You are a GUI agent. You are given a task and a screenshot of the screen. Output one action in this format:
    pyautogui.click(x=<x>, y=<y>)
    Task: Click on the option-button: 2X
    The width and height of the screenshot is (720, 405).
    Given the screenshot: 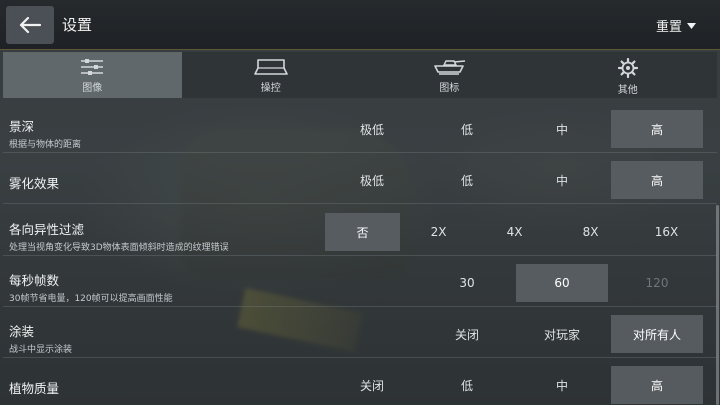 What is the action you would take?
    pyautogui.click(x=438, y=232)
    